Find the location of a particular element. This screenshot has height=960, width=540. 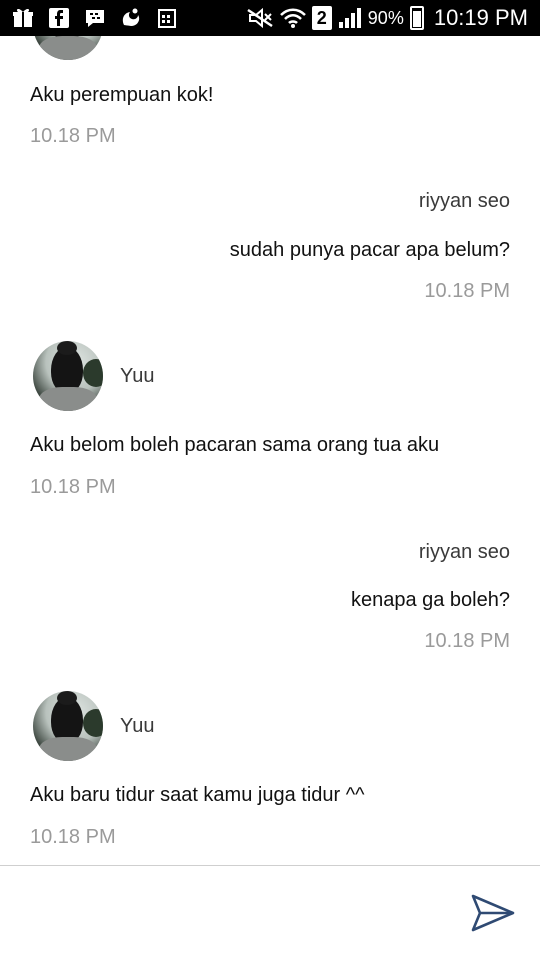

message-composer is located at coordinates (270, 912).